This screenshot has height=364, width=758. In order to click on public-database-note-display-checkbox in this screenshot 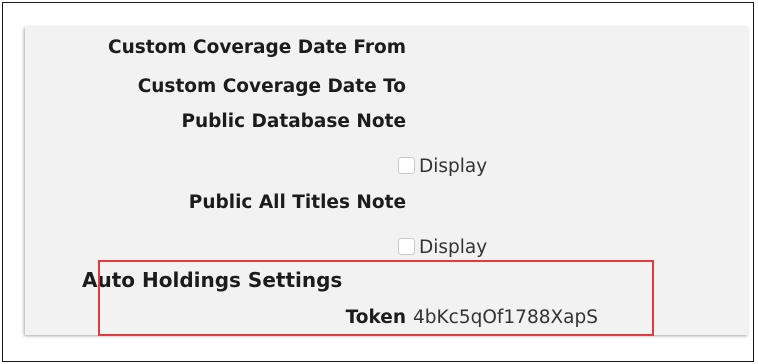, I will do `click(406, 165)`.